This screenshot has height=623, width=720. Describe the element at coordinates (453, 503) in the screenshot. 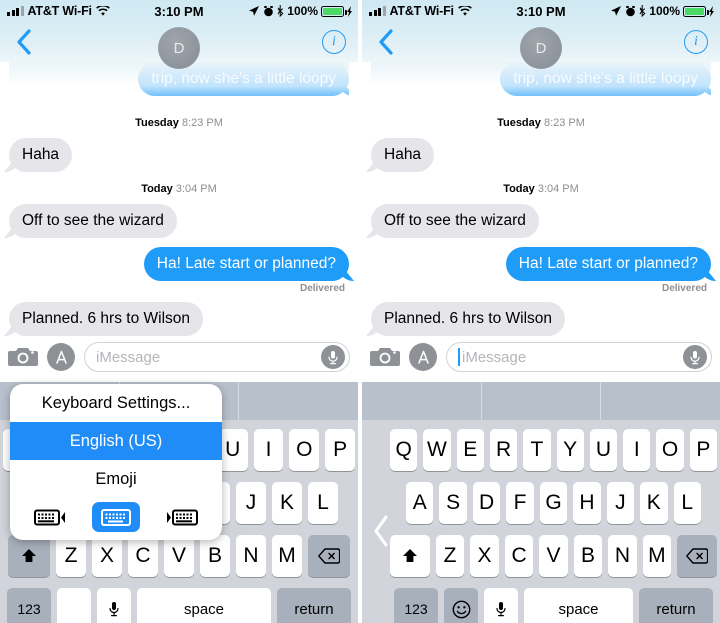

I see `key-S: S` at that location.